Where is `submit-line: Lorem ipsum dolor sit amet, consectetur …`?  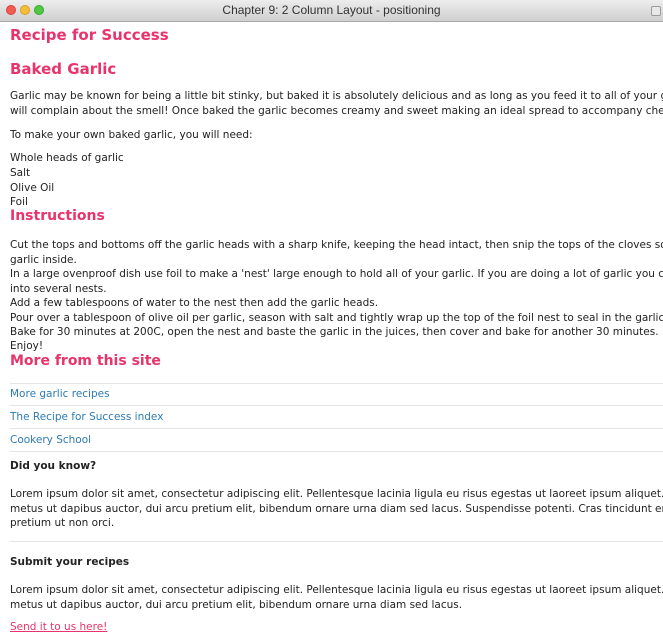
submit-line: Lorem ipsum dolor sit amet, consectetur … is located at coordinates (336, 590).